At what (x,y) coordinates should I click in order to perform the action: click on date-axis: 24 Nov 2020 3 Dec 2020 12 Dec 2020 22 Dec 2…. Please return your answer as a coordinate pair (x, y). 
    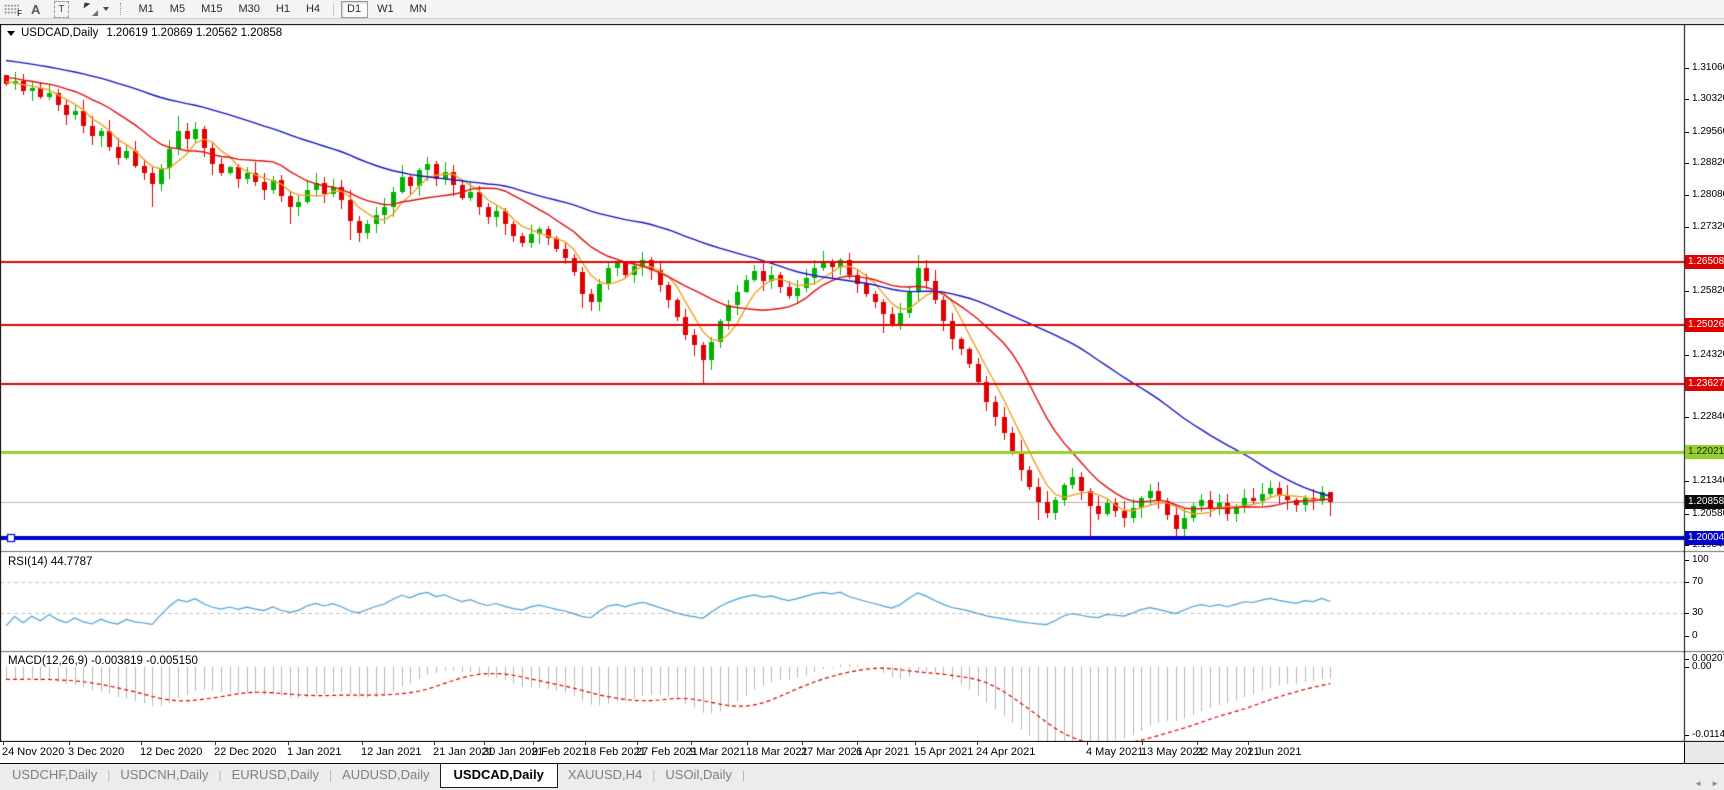
    Looking at the image, I should click on (842, 752).